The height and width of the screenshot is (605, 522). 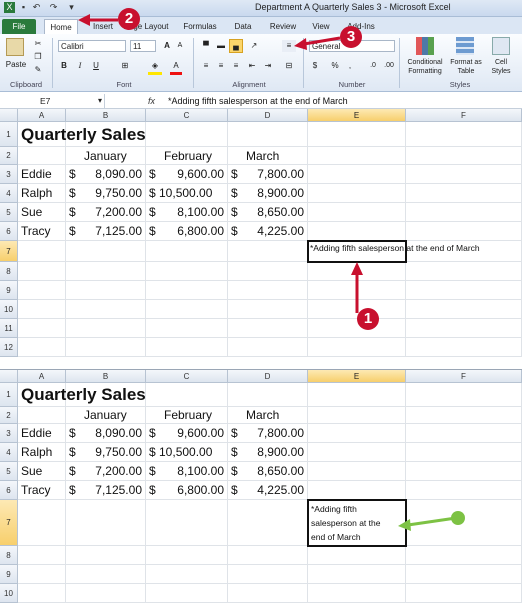 I want to click on green-pointer-arrow, so click(x=431, y=521).